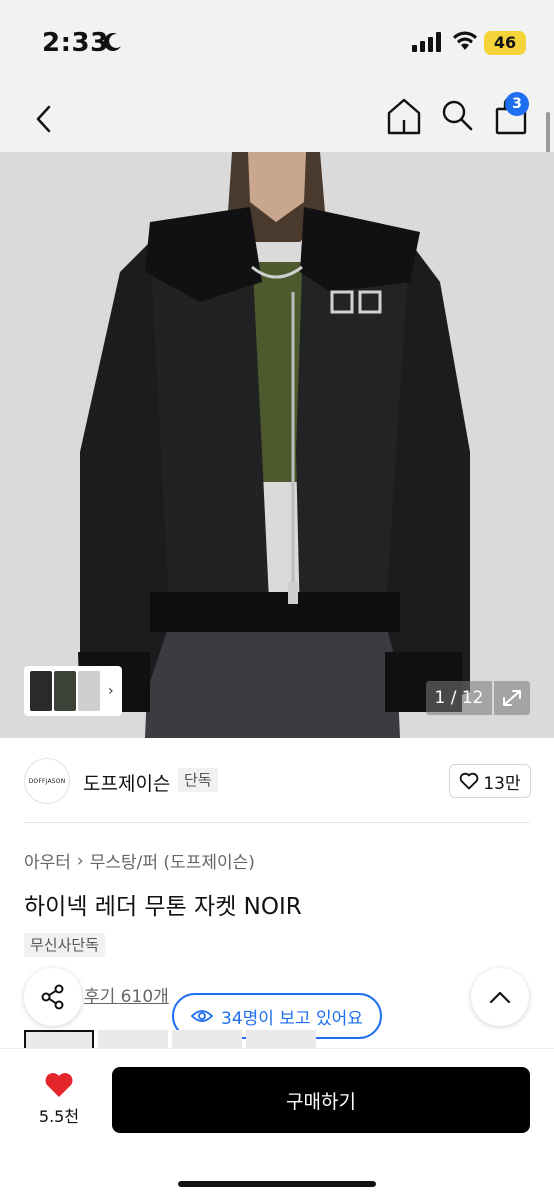  I want to click on brand-like-button: 13만, so click(490, 781).